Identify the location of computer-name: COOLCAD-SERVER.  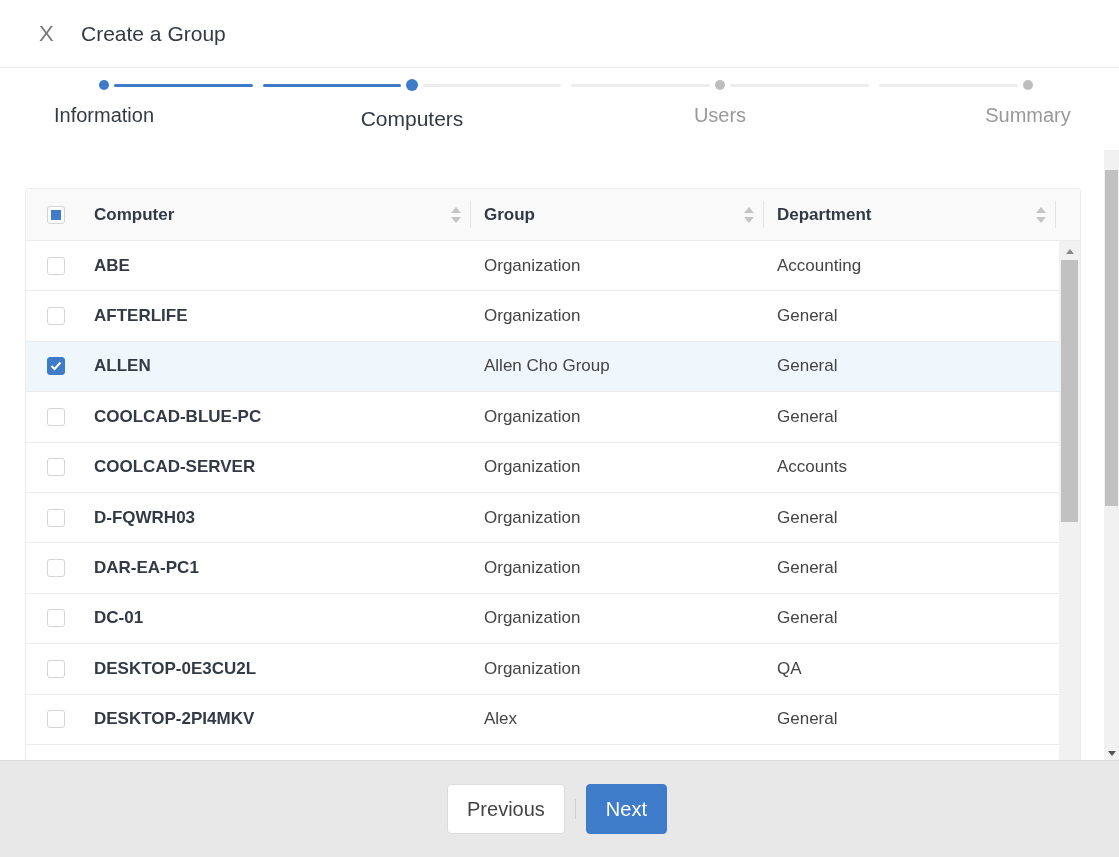
(175, 467).